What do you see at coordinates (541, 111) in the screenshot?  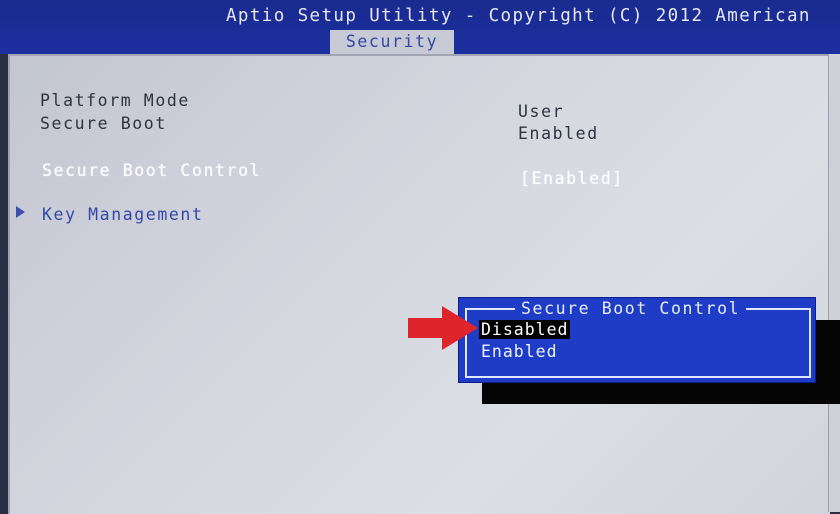 I see `platform-mode-value: User` at bounding box center [541, 111].